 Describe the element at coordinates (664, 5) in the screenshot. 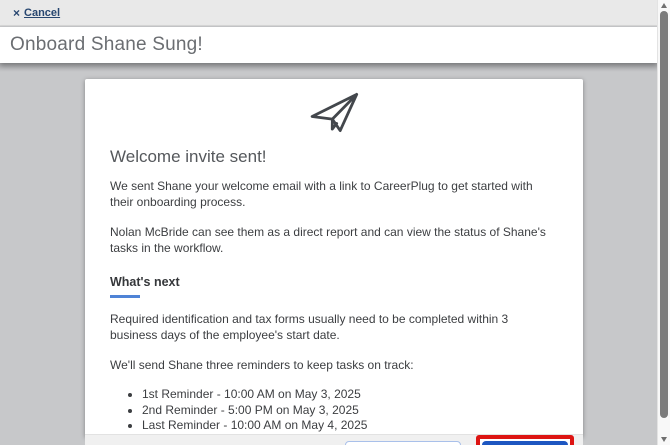

I see `scroll-up-icon` at that location.